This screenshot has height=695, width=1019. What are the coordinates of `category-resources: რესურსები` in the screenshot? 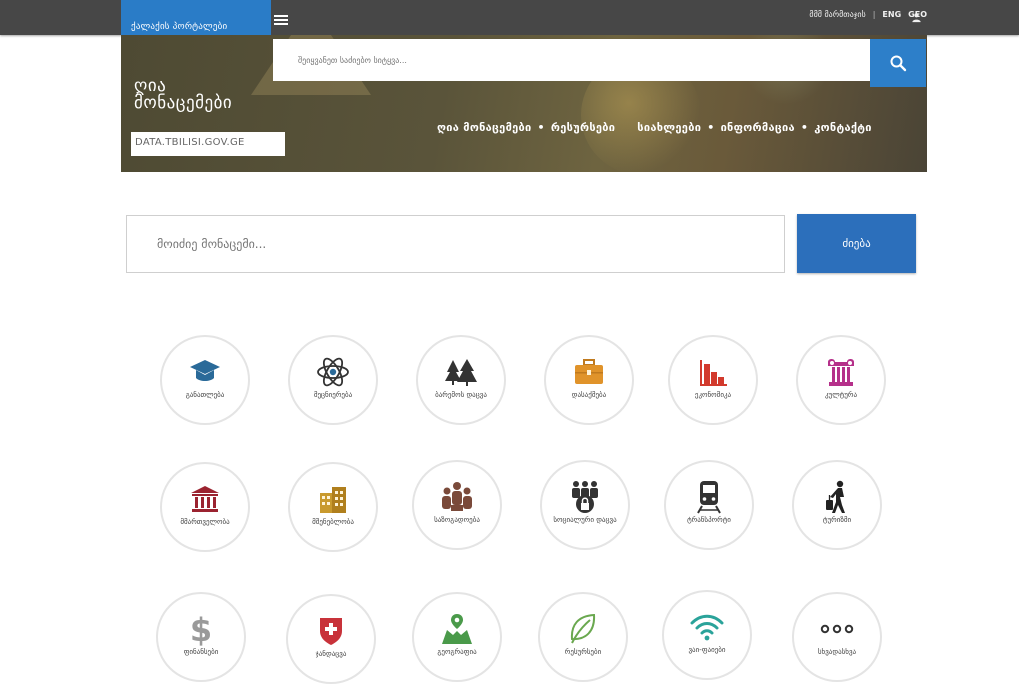 It's located at (583, 637).